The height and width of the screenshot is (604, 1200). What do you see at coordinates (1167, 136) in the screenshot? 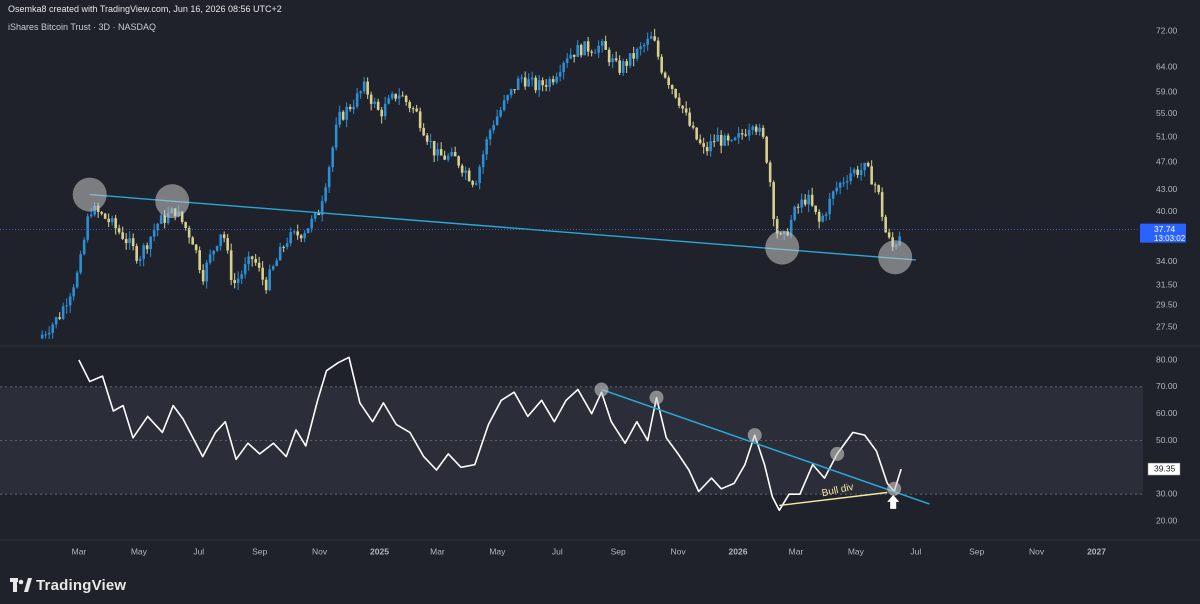
I see `price-tick-label: 51.00` at bounding box center [1167, 136].